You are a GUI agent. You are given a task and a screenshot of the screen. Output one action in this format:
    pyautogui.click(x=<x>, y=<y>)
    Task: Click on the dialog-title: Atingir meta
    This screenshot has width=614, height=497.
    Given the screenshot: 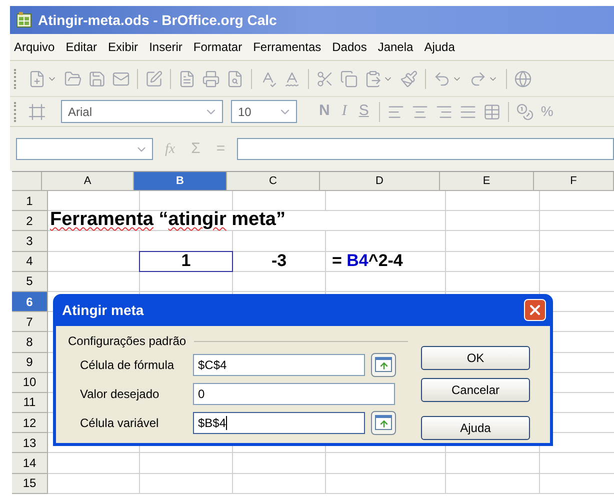 What is the action you would take?
    pyautogui.click(x=103, y=310)
    